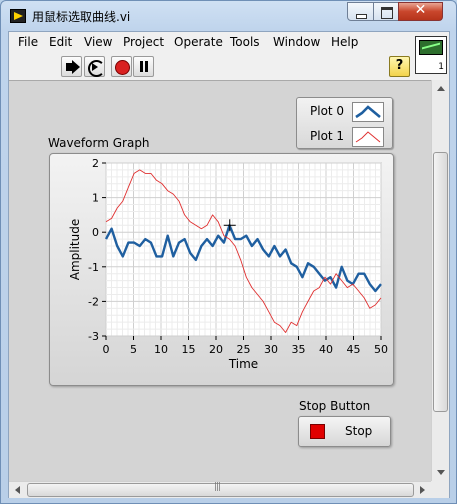 This screenshot has height=504, width=457. Describe the element at coordinates (75, 250) in the screenshot. I see `y-axis-label: Amplitude` at that location.